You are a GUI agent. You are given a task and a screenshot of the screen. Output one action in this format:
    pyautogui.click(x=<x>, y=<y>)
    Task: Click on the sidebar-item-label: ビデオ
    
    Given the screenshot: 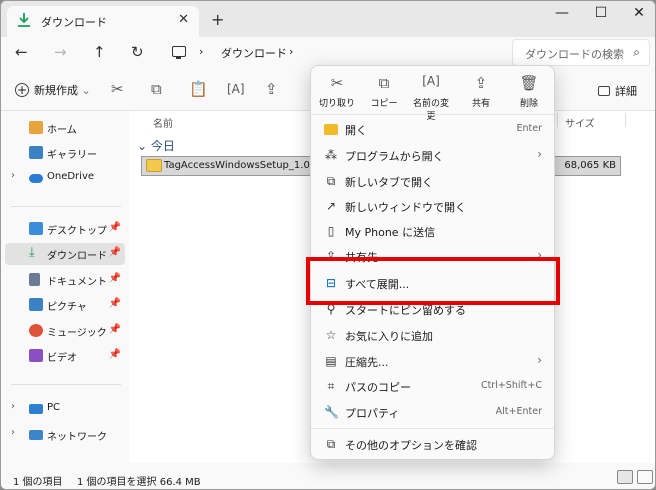 What is the action you would take?
    pyautogui.click(x=62, y=358)
    